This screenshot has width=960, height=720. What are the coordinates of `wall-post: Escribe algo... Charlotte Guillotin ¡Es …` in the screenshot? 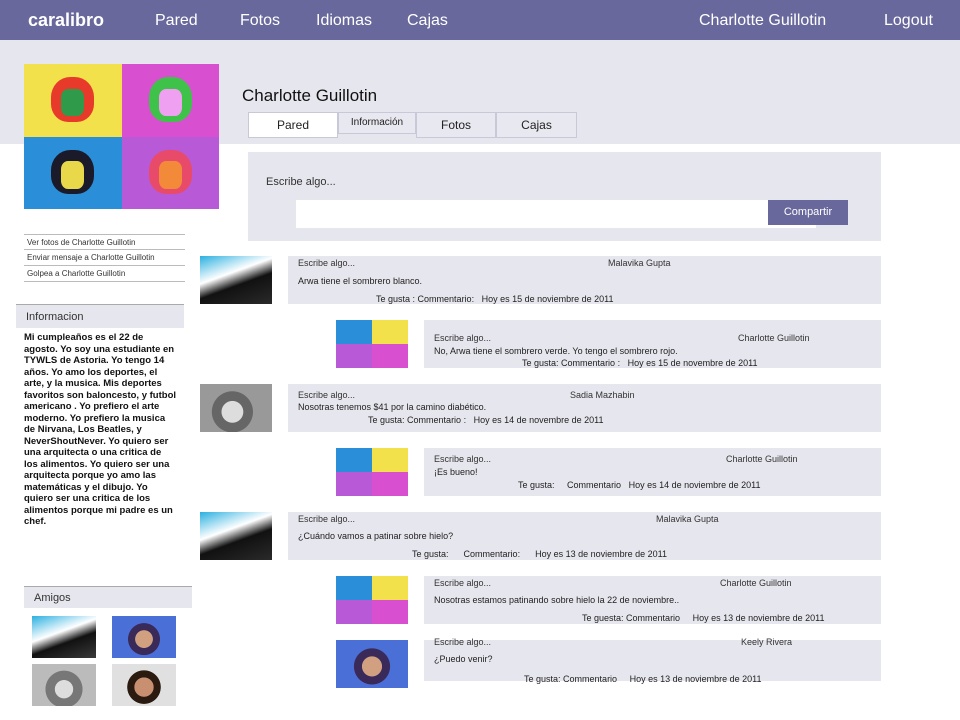 It's located at (652, 472).